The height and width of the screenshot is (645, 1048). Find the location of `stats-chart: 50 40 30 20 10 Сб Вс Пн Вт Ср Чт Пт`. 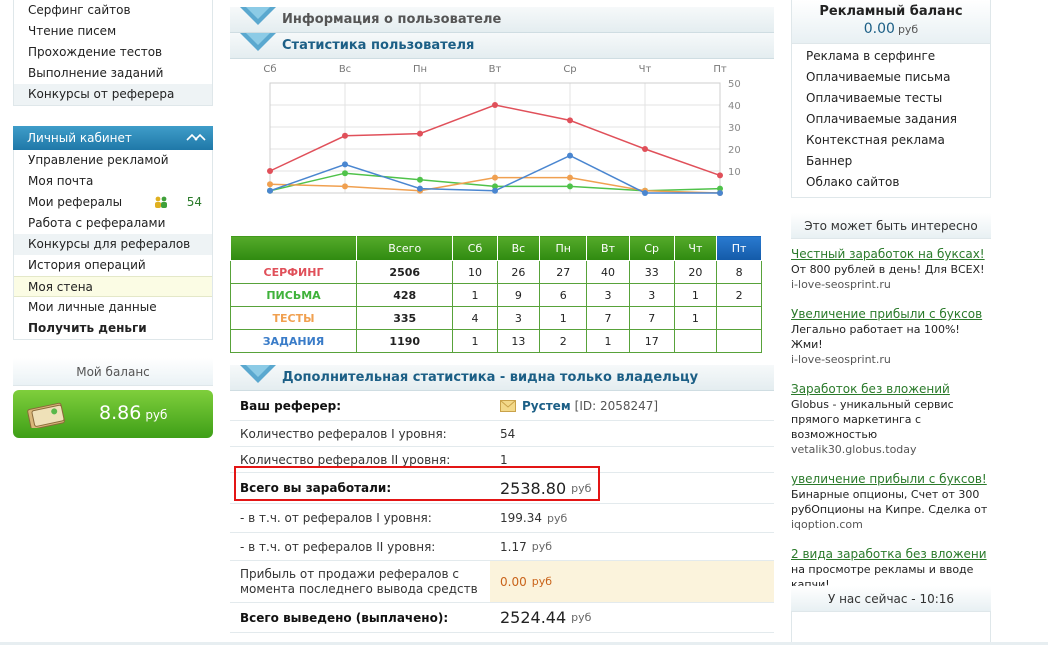

stats-chart: 50 40 30 20 10 Сб Вс Пн Вт Ср Чт Пт is located at coordinates (502, 143).